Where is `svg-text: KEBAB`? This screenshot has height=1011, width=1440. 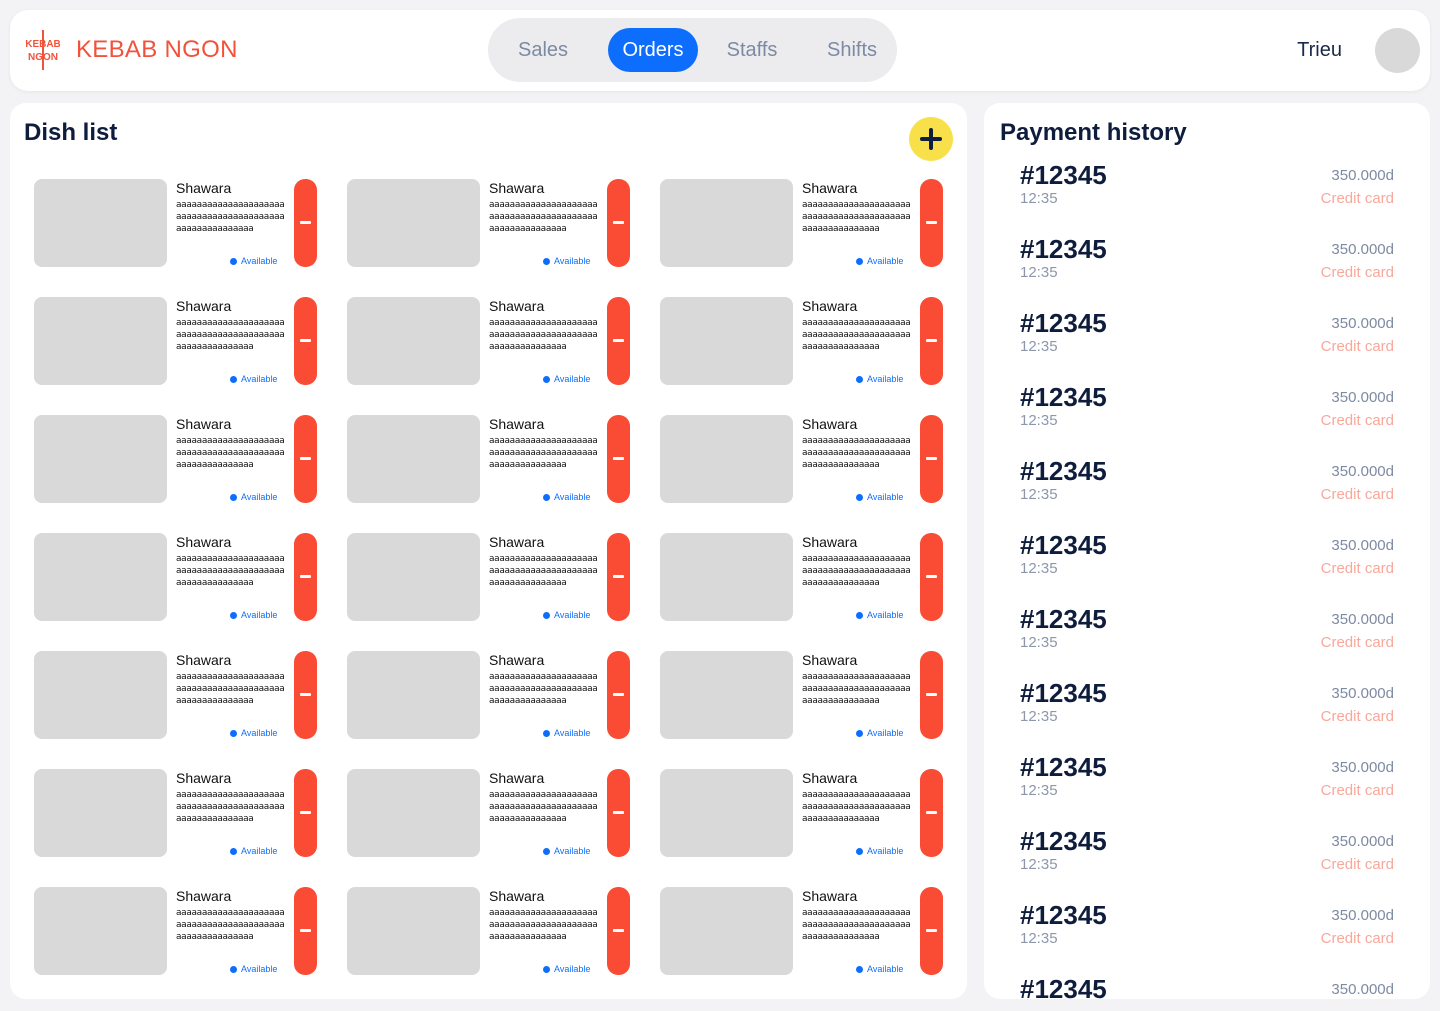 svg-text: KEBAB is located at coordinates (43, 44).